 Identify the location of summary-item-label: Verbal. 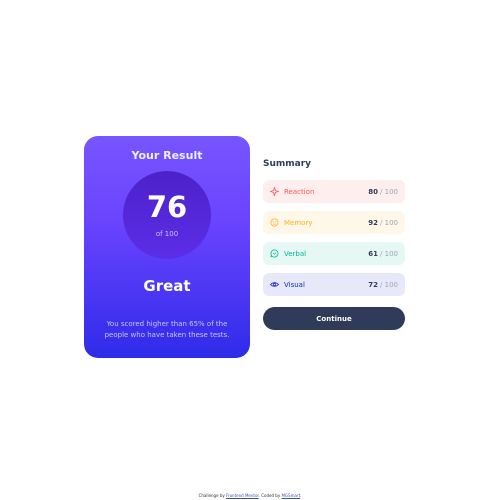
(295, 253).